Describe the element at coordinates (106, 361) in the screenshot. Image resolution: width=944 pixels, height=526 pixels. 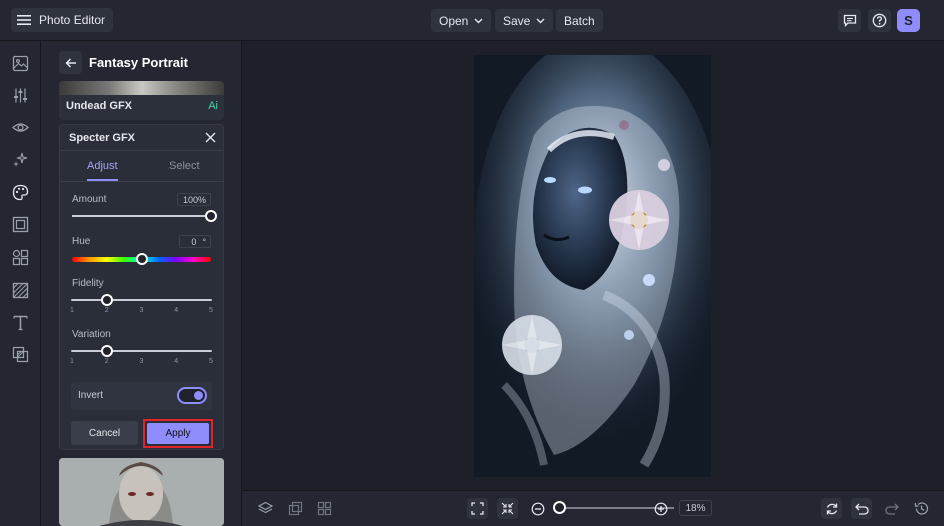
I see `variation-tick-label: 2` at that location.